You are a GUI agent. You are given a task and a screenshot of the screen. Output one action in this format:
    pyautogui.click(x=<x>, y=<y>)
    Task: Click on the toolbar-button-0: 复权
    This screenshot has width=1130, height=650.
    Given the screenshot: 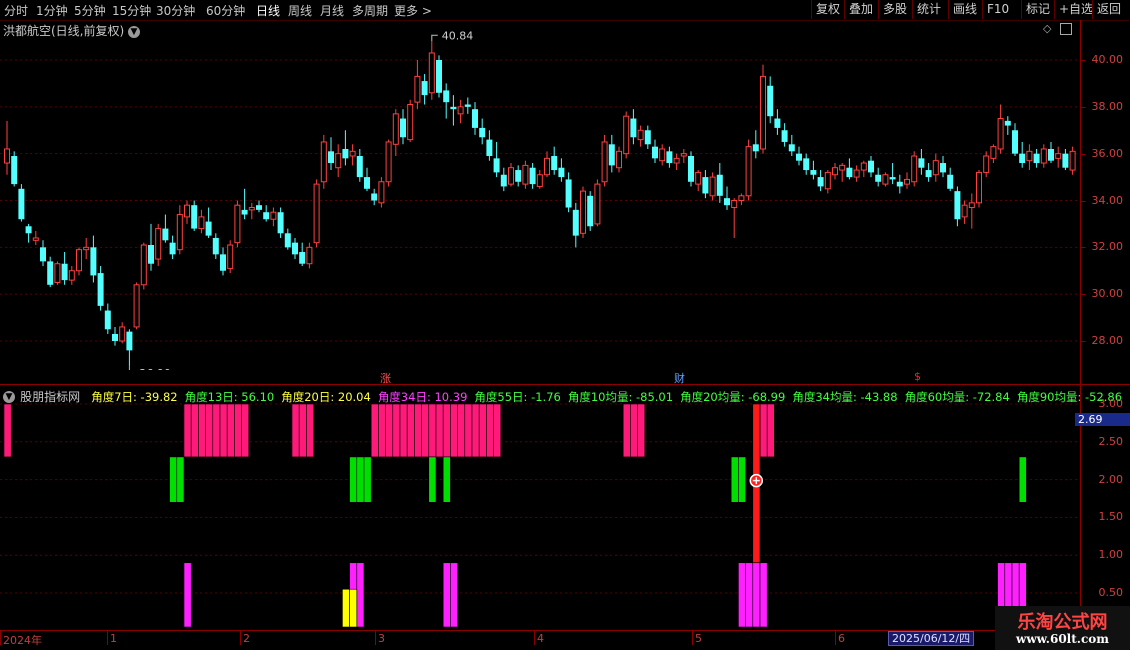 What is the action you would take?
    pyautogui.click(x=827, y=9)
    